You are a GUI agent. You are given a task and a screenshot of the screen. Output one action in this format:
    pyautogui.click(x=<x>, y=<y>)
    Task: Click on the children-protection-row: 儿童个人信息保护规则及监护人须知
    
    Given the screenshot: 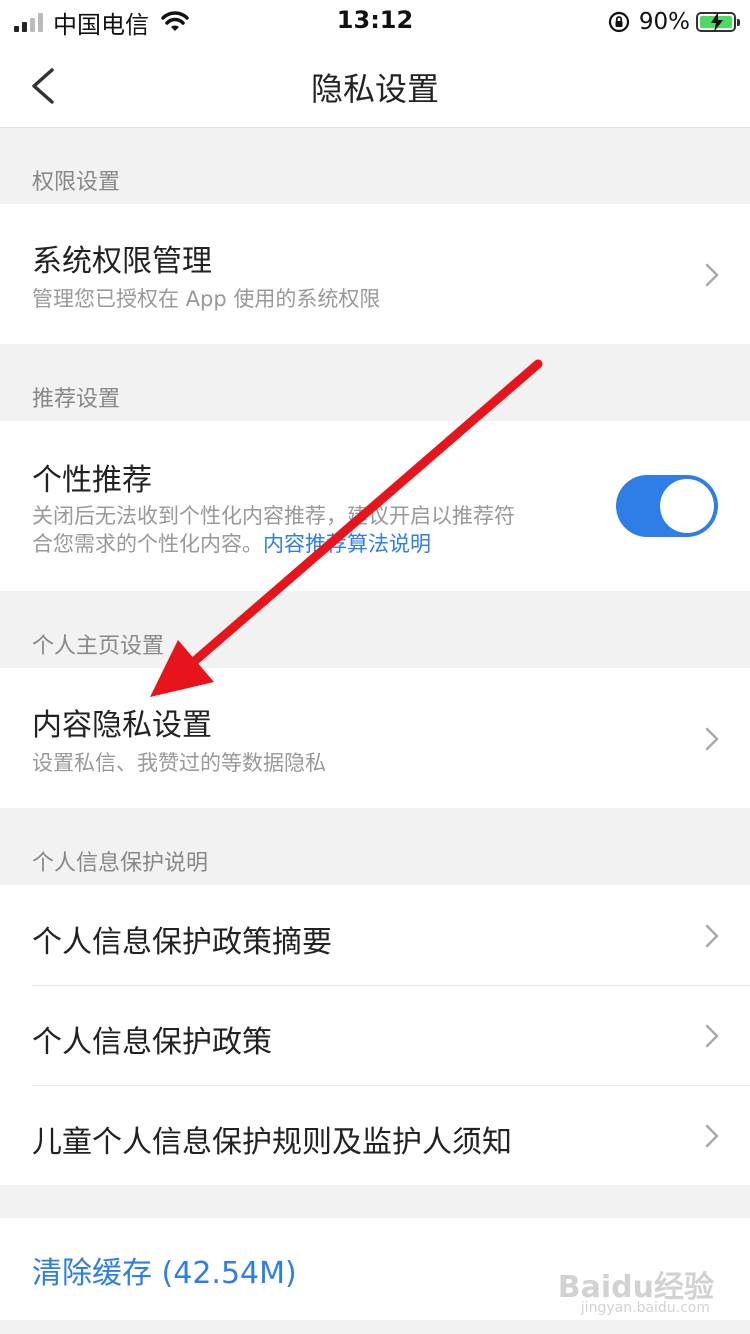 What is the action you would take?
    pyautogui.click(x=375, y=1135)
    